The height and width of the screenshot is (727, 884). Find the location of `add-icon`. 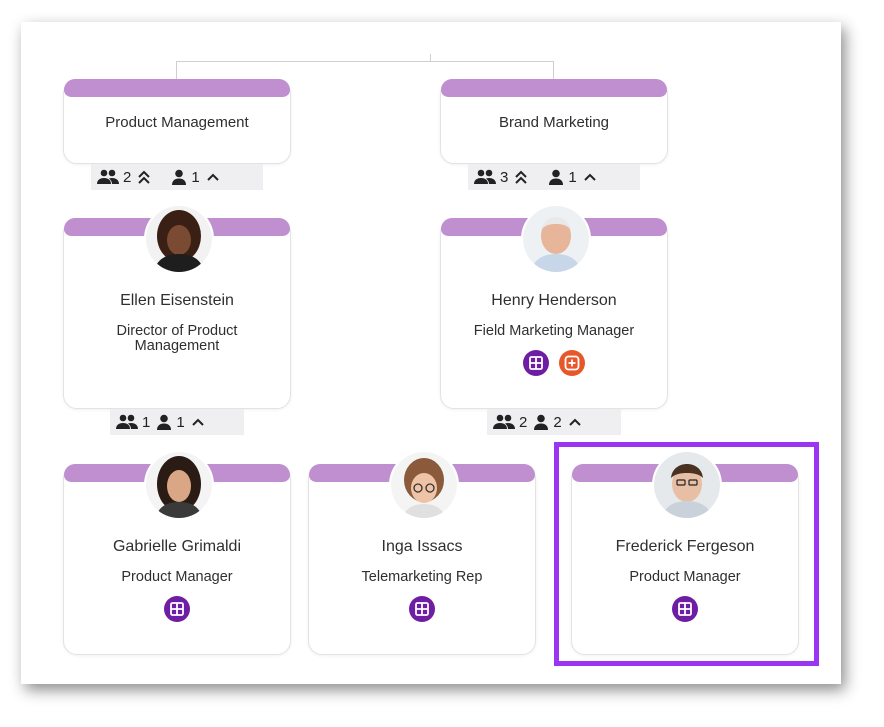

add-icon is located at coordinates (572, 363).